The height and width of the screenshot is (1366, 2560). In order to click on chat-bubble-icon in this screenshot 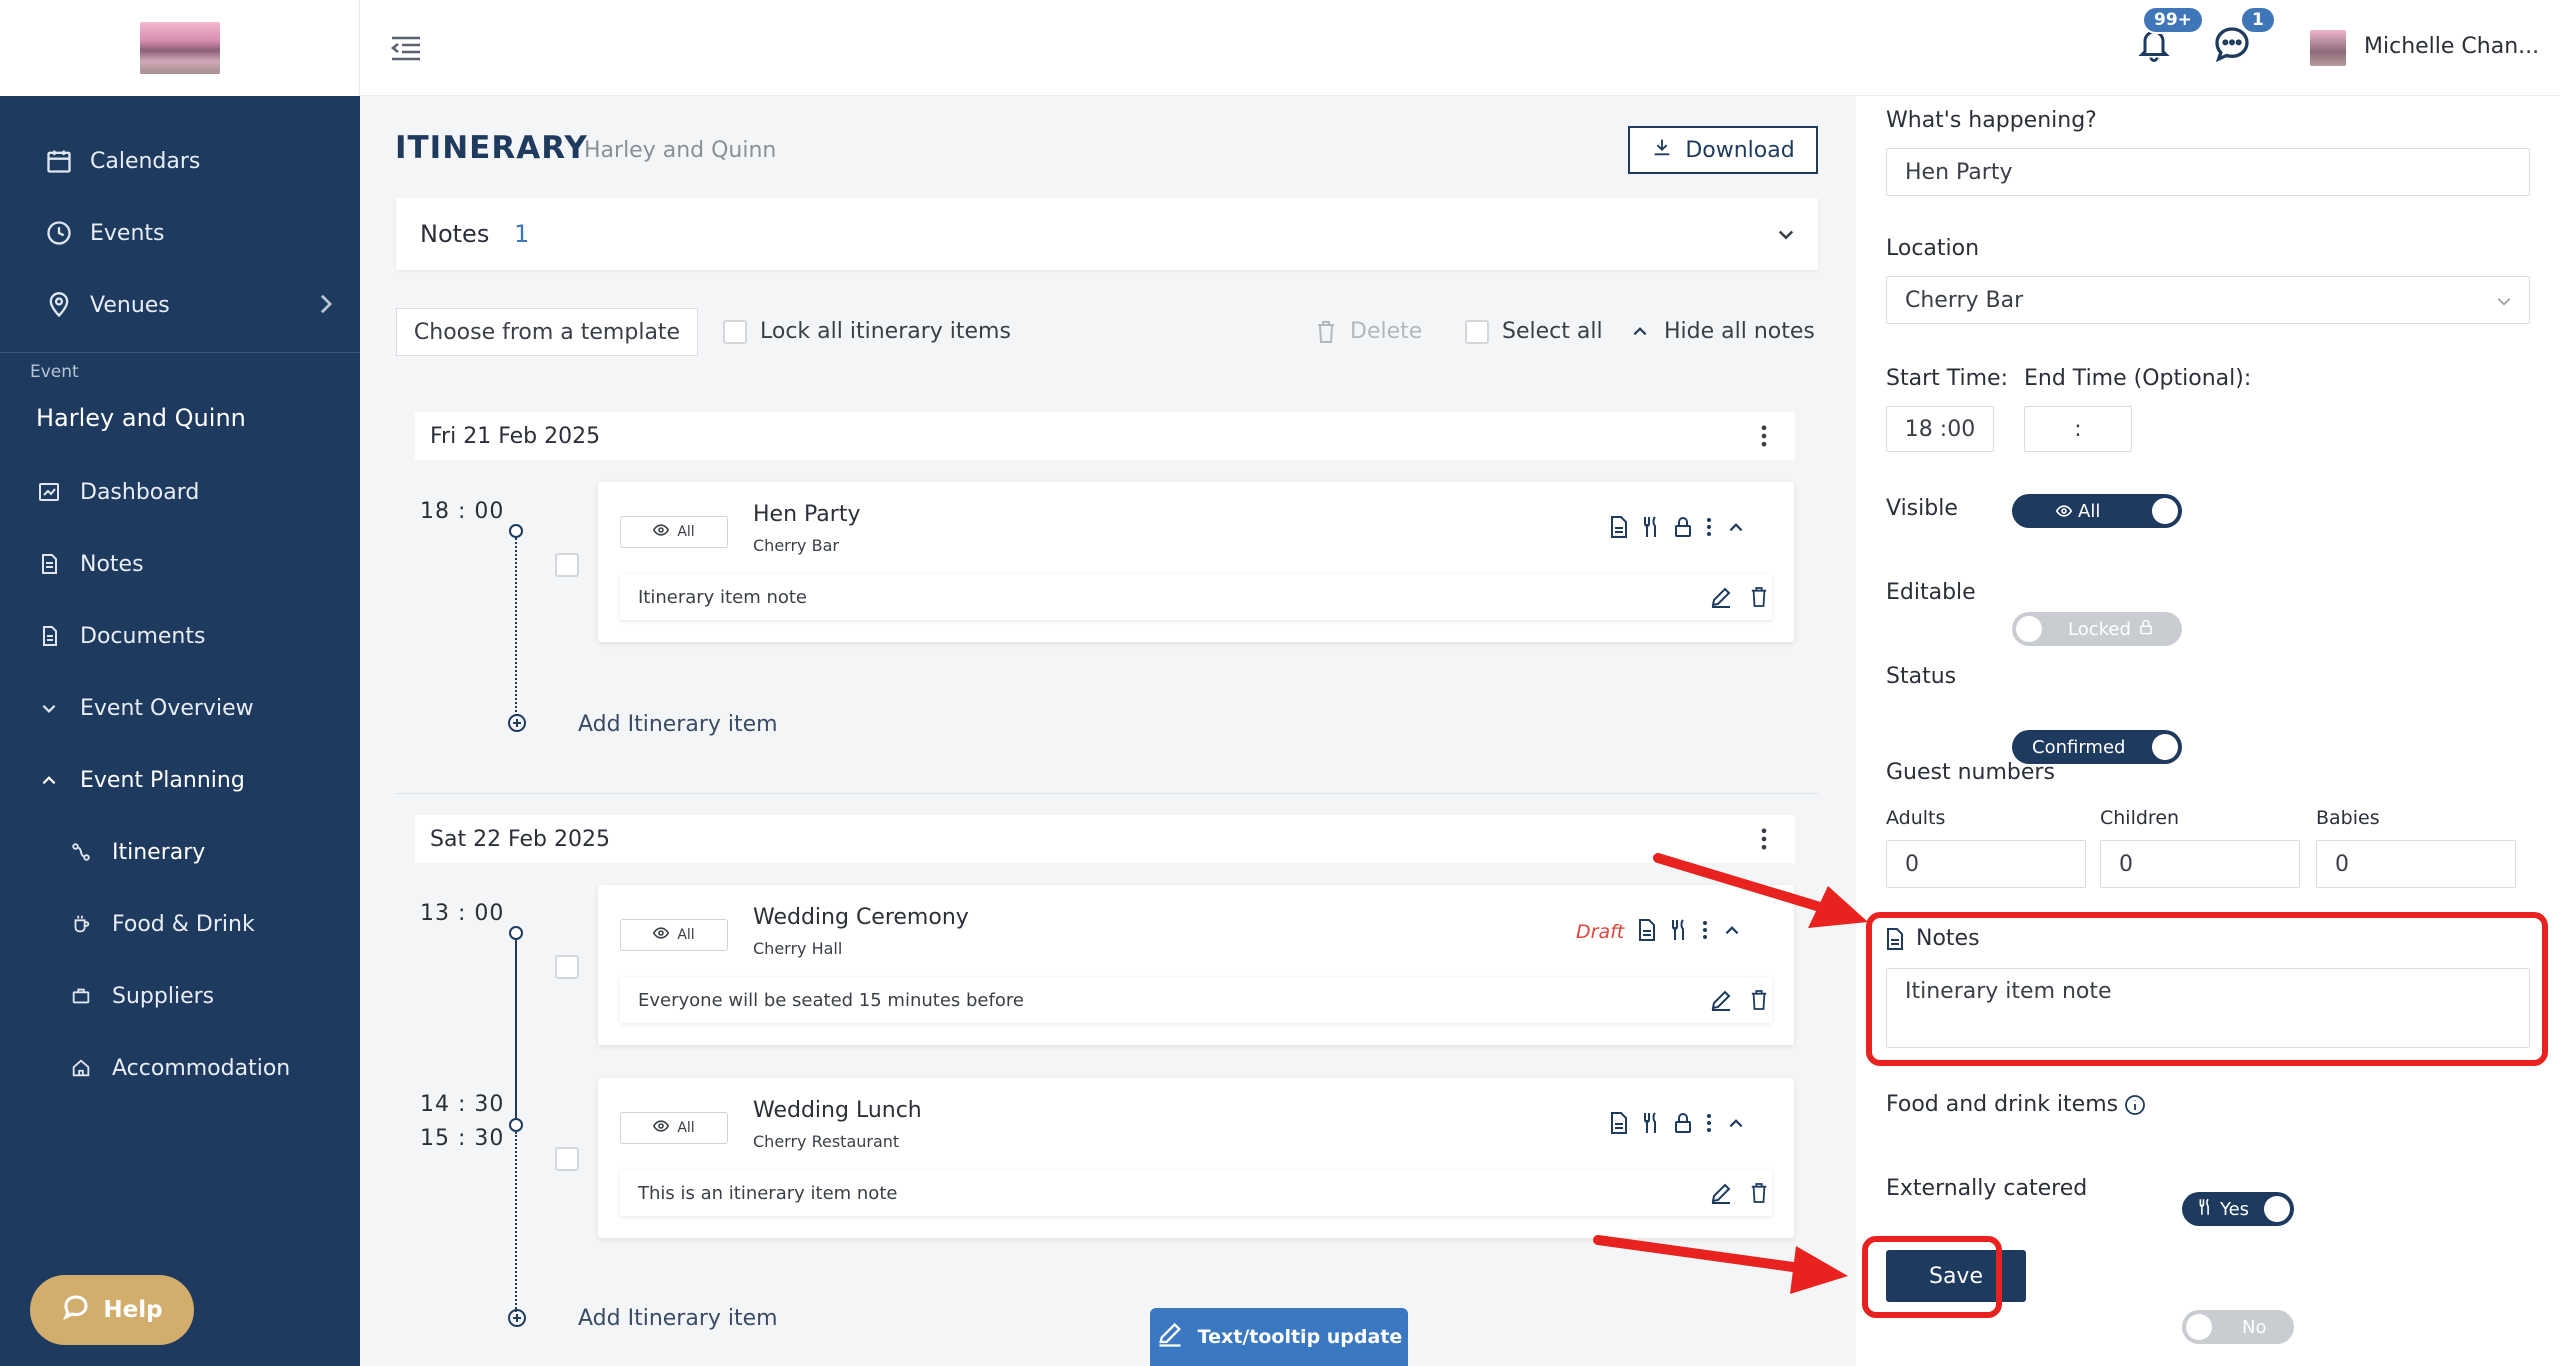, I will do `click(76, 1310)`.